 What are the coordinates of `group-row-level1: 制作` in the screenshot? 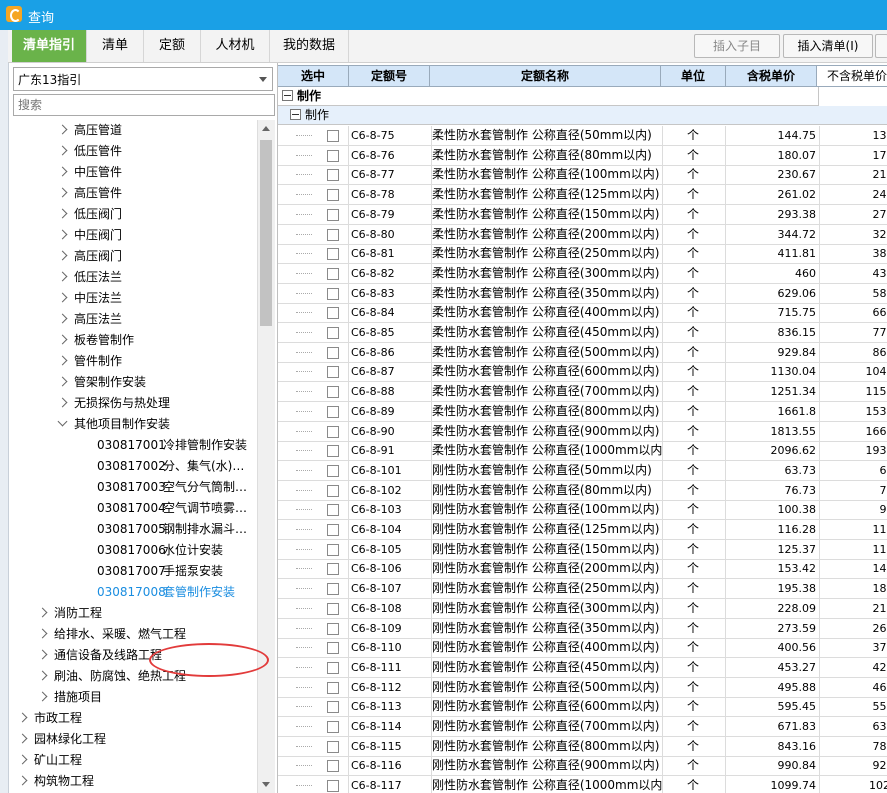 It's located at (548, 96).